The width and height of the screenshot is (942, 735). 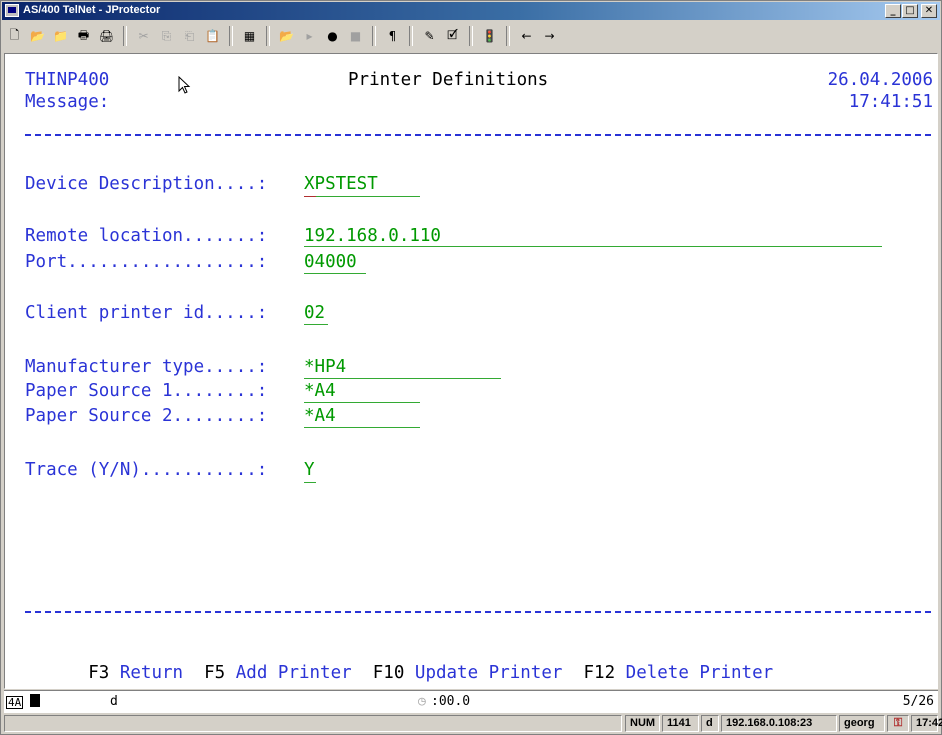 What do you see at coordinates (918, 701) in the screenshot?
I see `cursor-position: 5/26` at bounding box center [918, 701].